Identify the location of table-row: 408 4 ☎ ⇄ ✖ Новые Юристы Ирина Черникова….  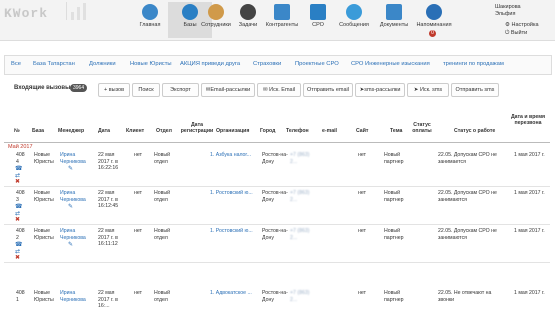
(277, 169).